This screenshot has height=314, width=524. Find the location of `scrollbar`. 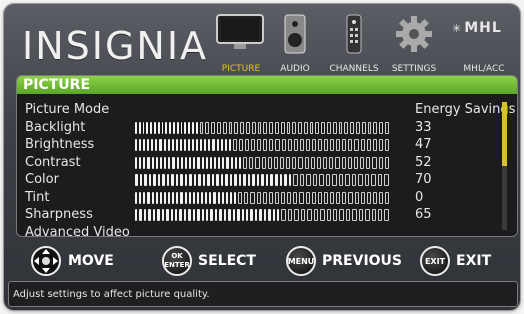

scrollbar is located at coordinates (504, 166).